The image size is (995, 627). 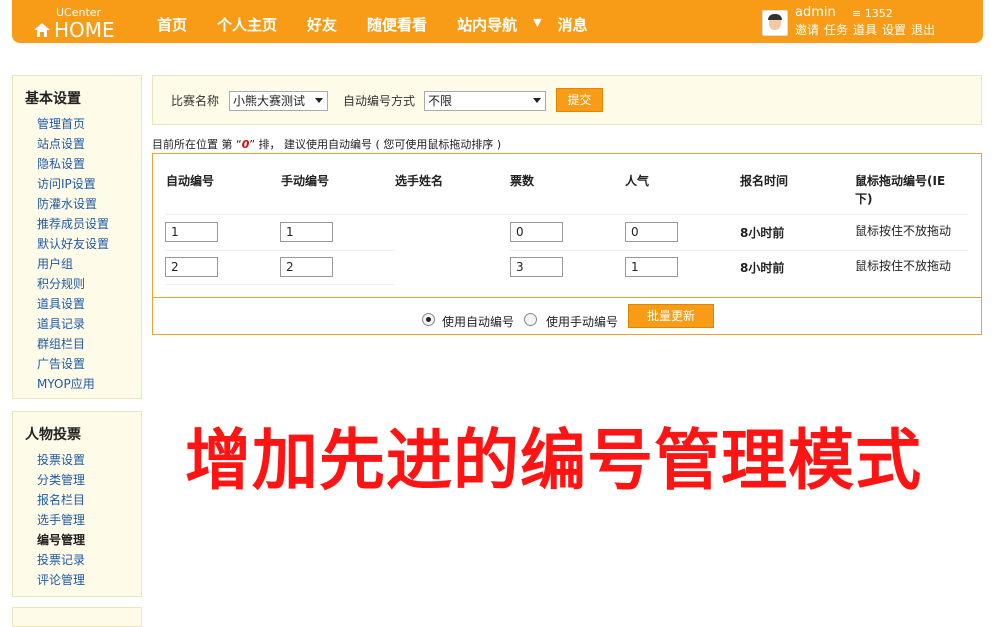 What do you see at coordinates (485, 101) in the screenshot?
I see `mode-select: 不限` at bounding box center [485, 101].